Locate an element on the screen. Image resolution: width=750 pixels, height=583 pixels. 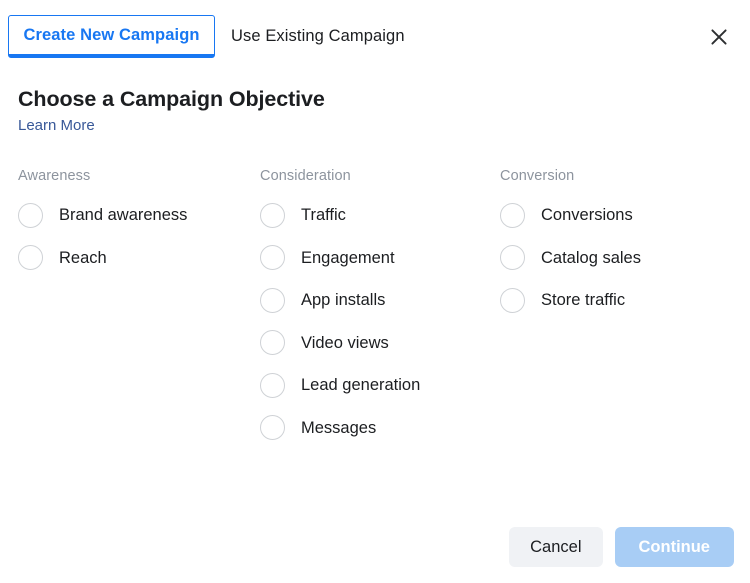
column-title-awareness: Awareness is located at coordinates (54, 176).